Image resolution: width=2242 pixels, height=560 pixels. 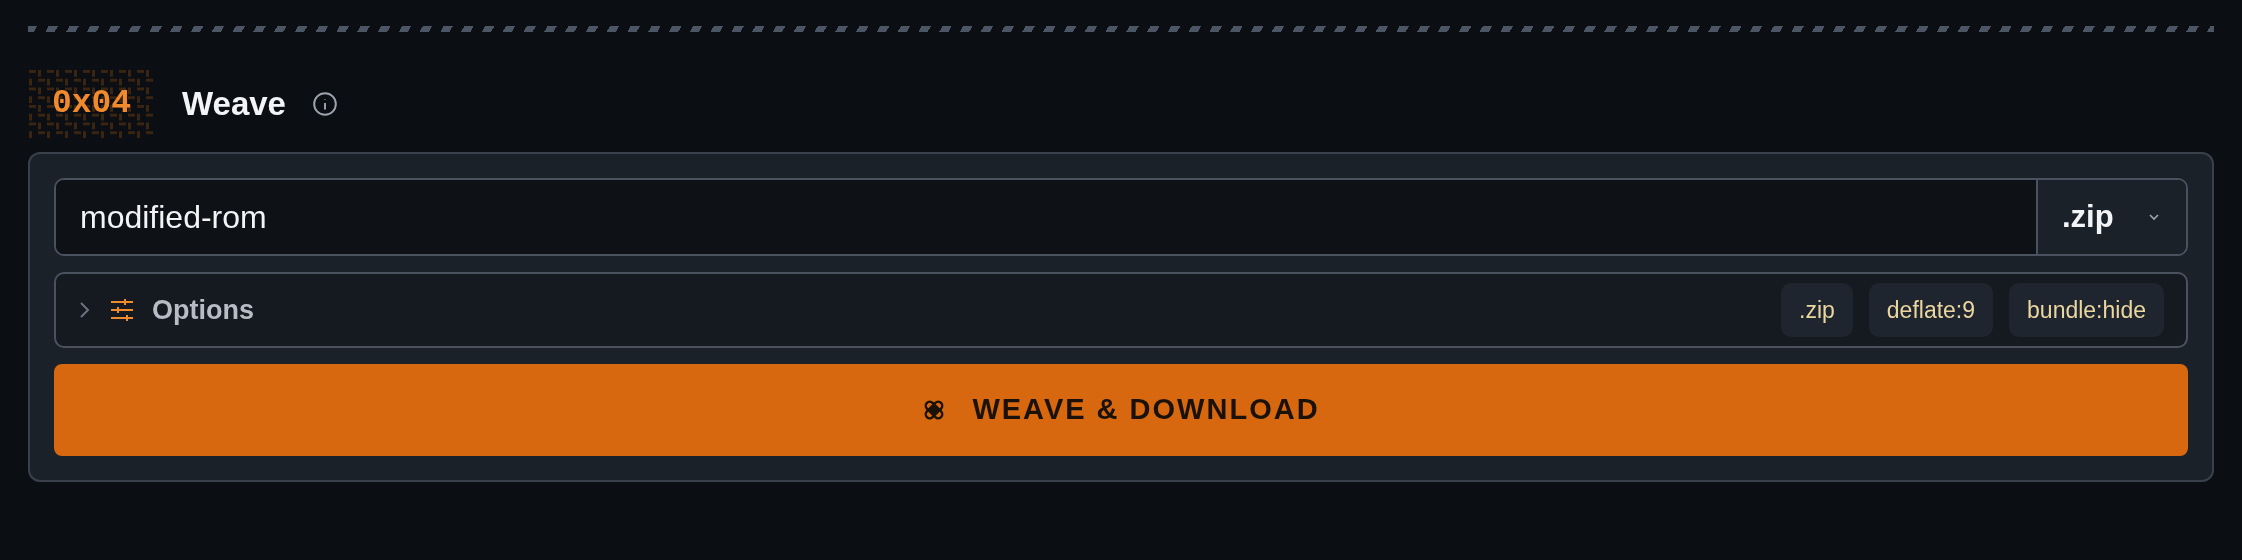 I want to click on section-title: Weave, so click(x=234, y=104).